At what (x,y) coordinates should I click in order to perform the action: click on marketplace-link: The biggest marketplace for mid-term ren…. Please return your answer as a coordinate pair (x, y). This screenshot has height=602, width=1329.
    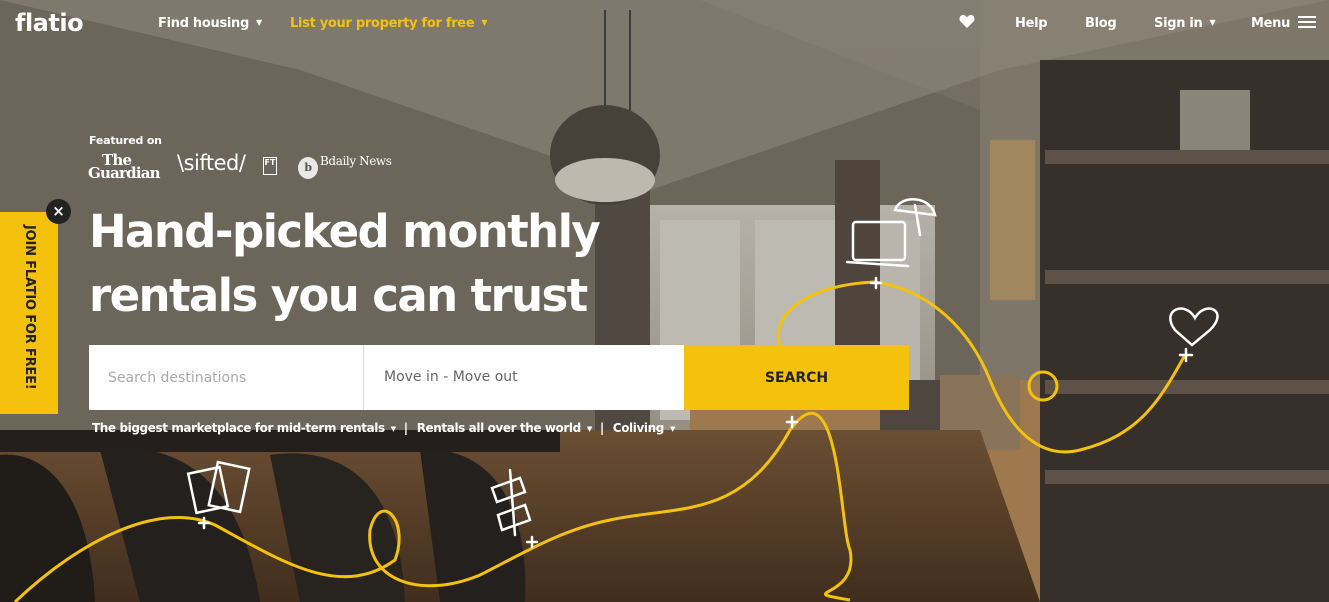
    Looking at the image, I should click on (244, 428).